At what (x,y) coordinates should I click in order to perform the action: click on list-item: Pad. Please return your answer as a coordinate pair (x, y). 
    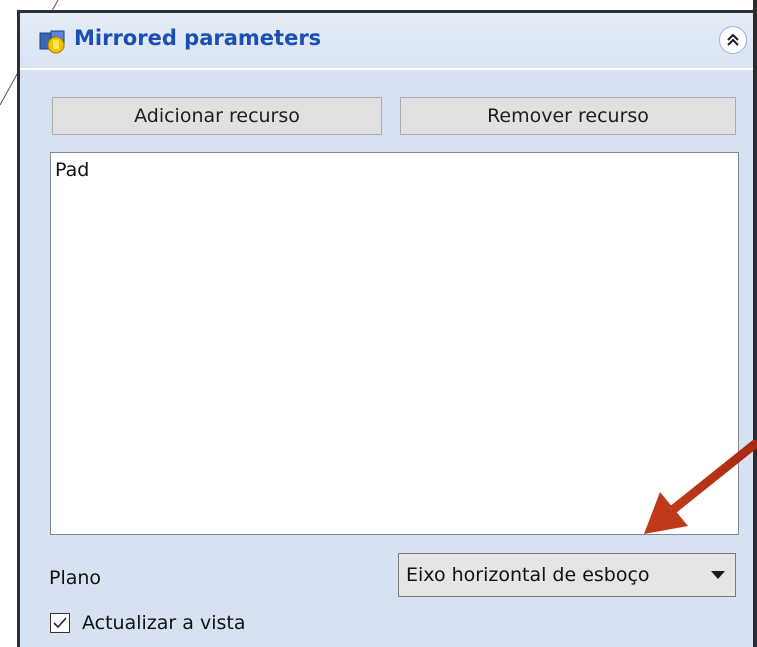
    Looking at the image, I should click on (72, 170).